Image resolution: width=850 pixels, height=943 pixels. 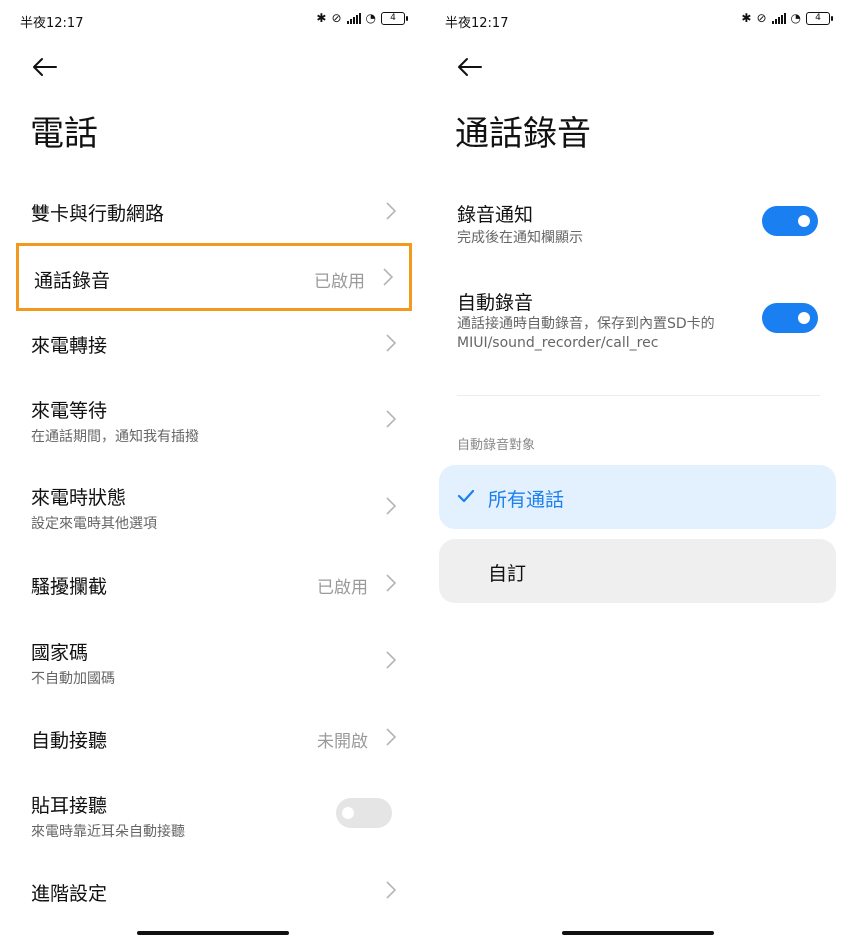 What do you see at coordinates (495, 303) in the screenshot?
I see `setting-label: 自動錄音` at bounding box center [495, 303].